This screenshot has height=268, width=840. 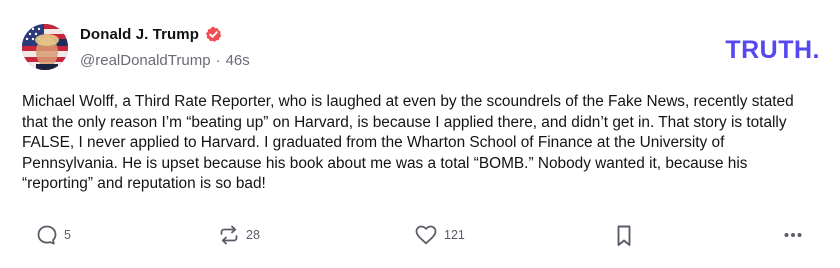 I want to click on heart-icon, so click(x=426, y=235).